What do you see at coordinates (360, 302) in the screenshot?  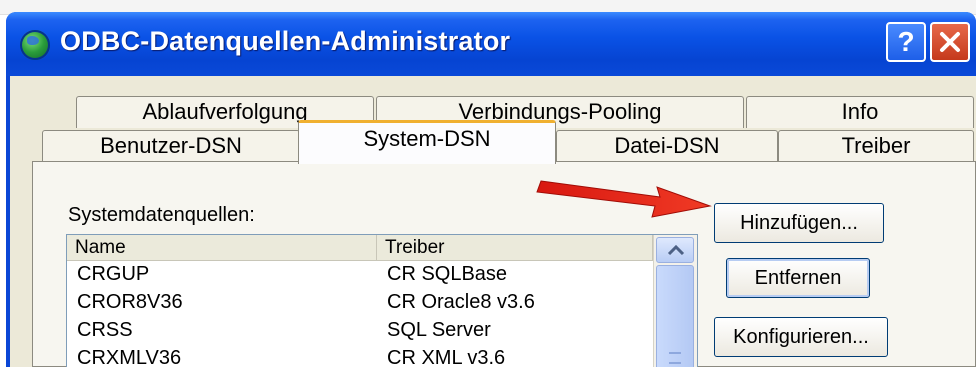 I see `list-item: CROR8V36 CR Oracle8 v3.6` at bounding box center [360, 302].